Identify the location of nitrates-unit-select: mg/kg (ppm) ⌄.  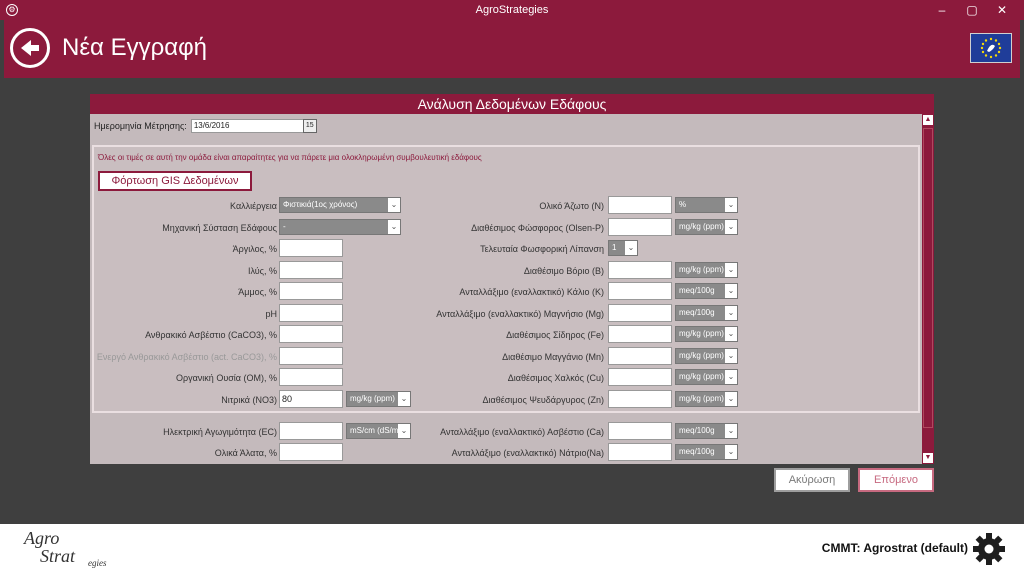
(378, 399).